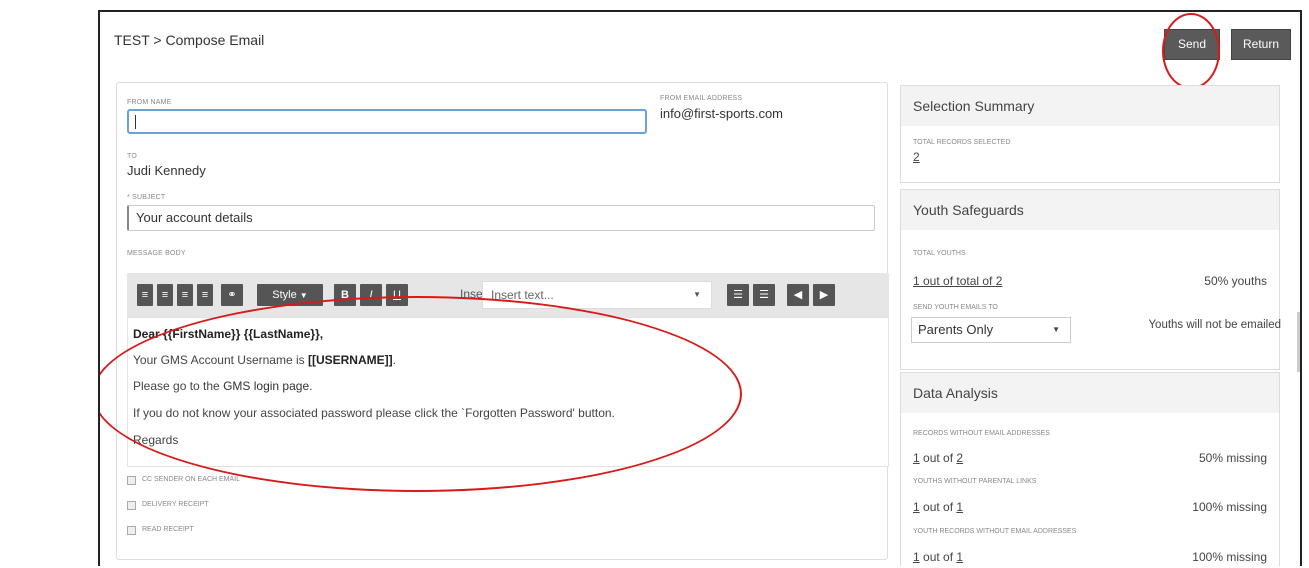  What do you see at coordinates (185, 295) in the screenshot?
I see `align-right-icon: ≡` at bounding box center [185, 295].